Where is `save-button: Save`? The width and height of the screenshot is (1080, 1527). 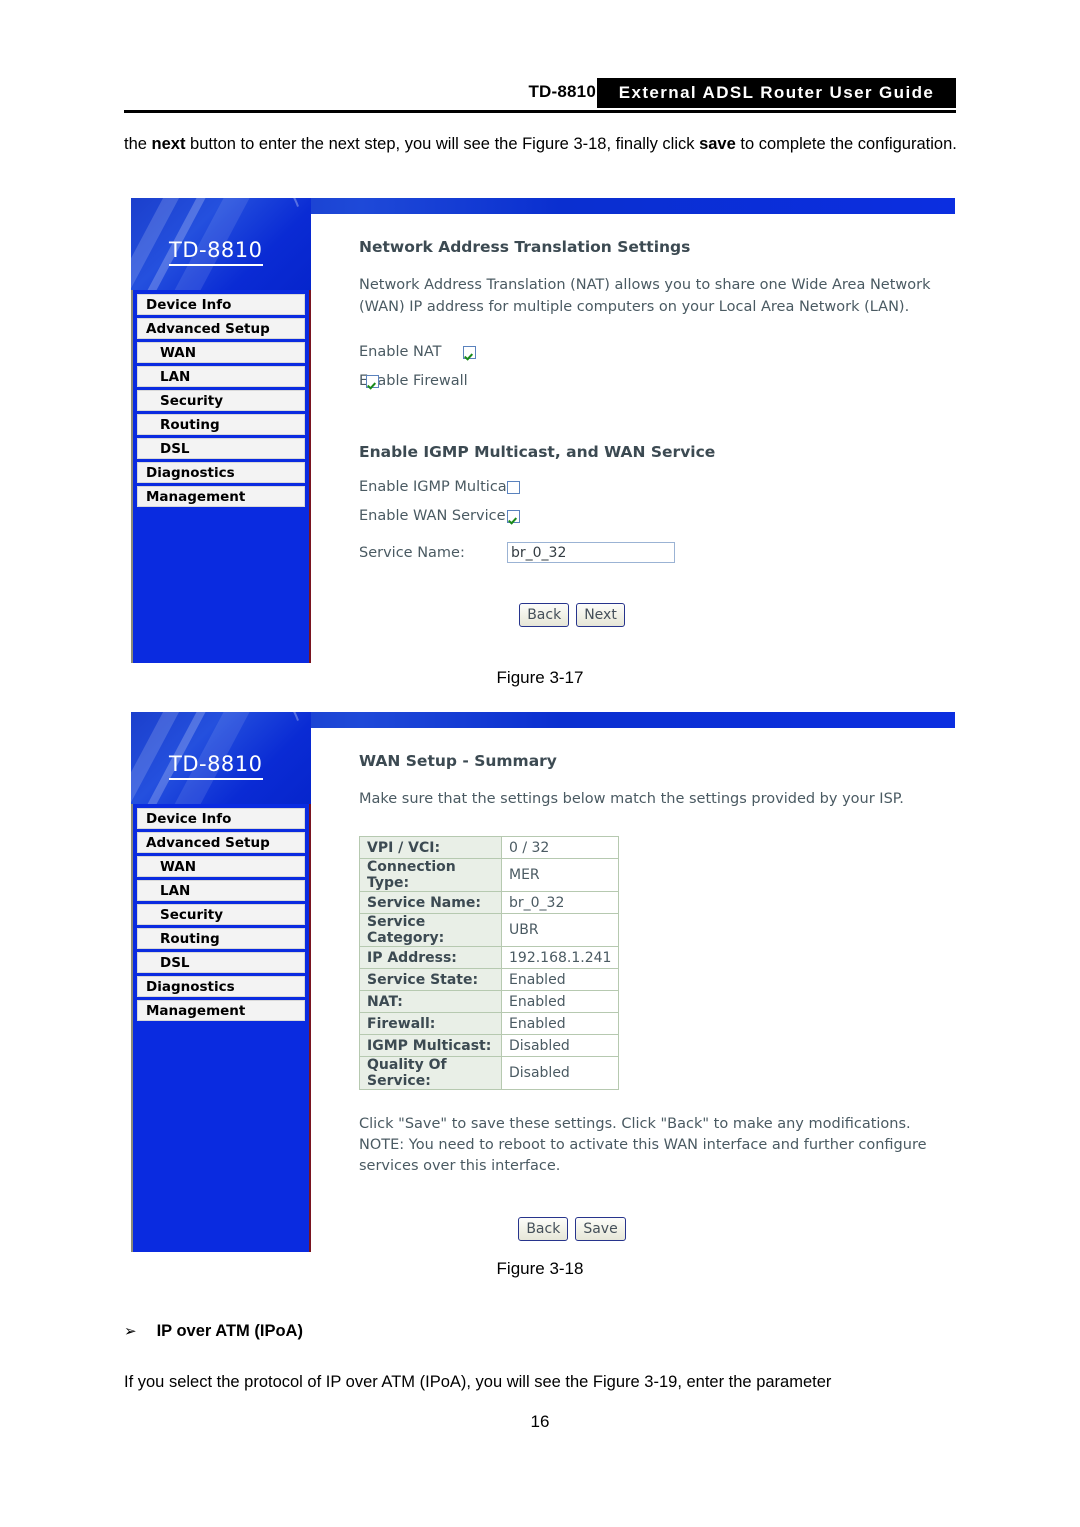 save-button: Save is located at coordinates (600, 1229).